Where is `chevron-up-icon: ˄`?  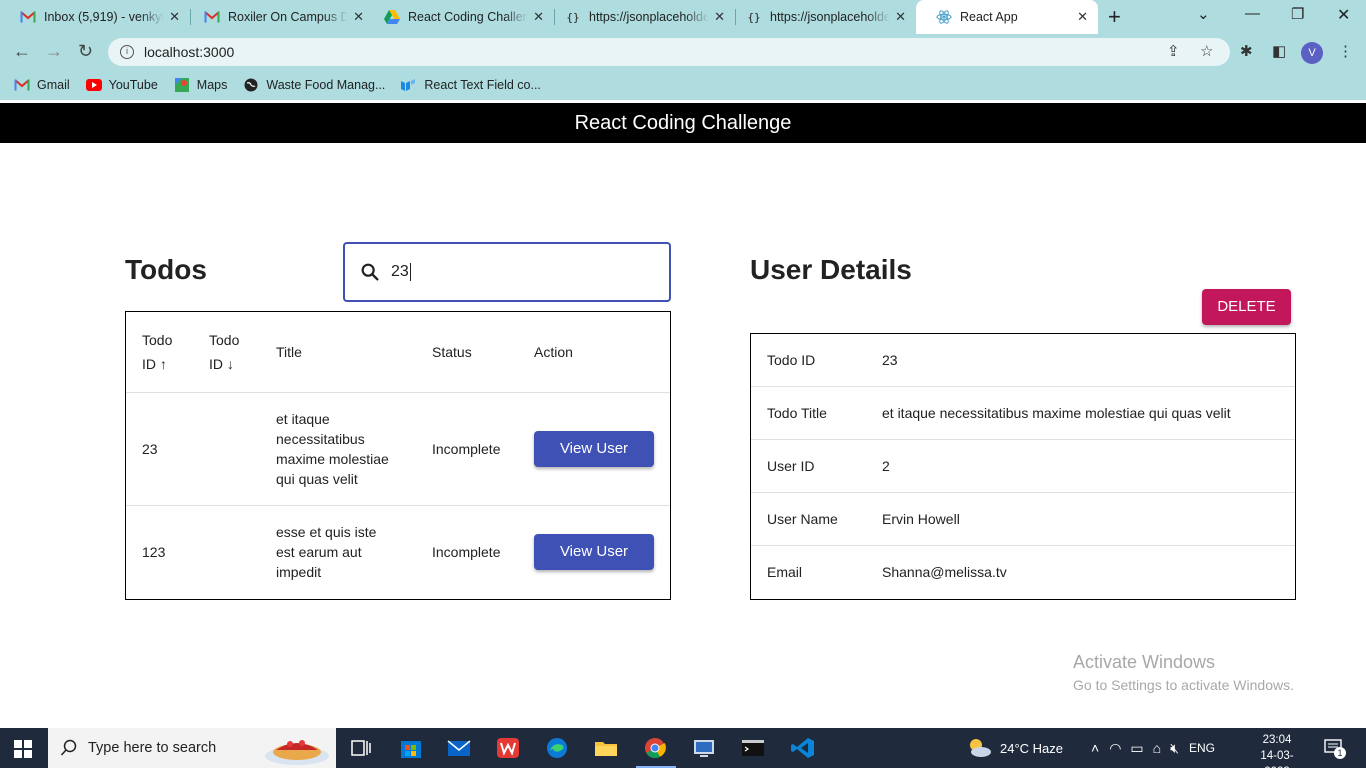 chevron-up-icon: ˄ is located at coordinates (1095, 748).